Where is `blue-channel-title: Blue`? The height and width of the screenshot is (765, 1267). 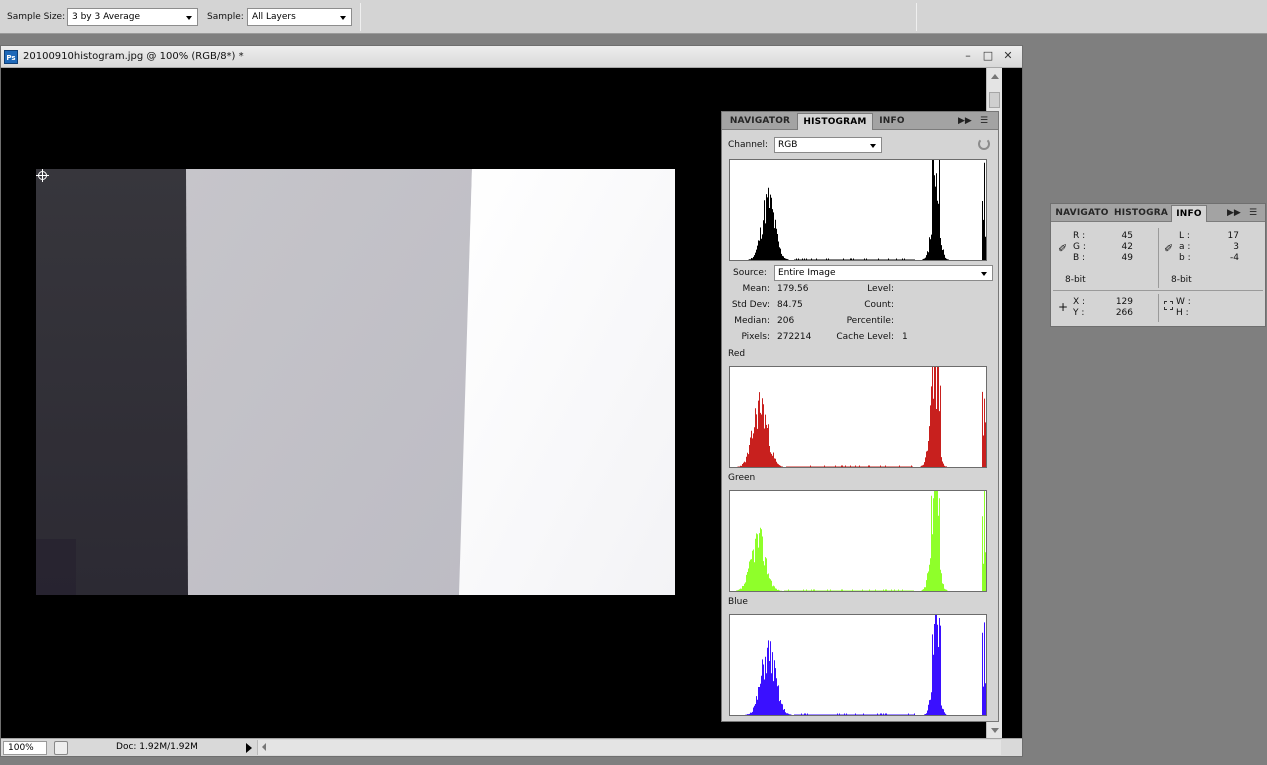
blue-channel-title: Blue is located at coordinates (738, 602).